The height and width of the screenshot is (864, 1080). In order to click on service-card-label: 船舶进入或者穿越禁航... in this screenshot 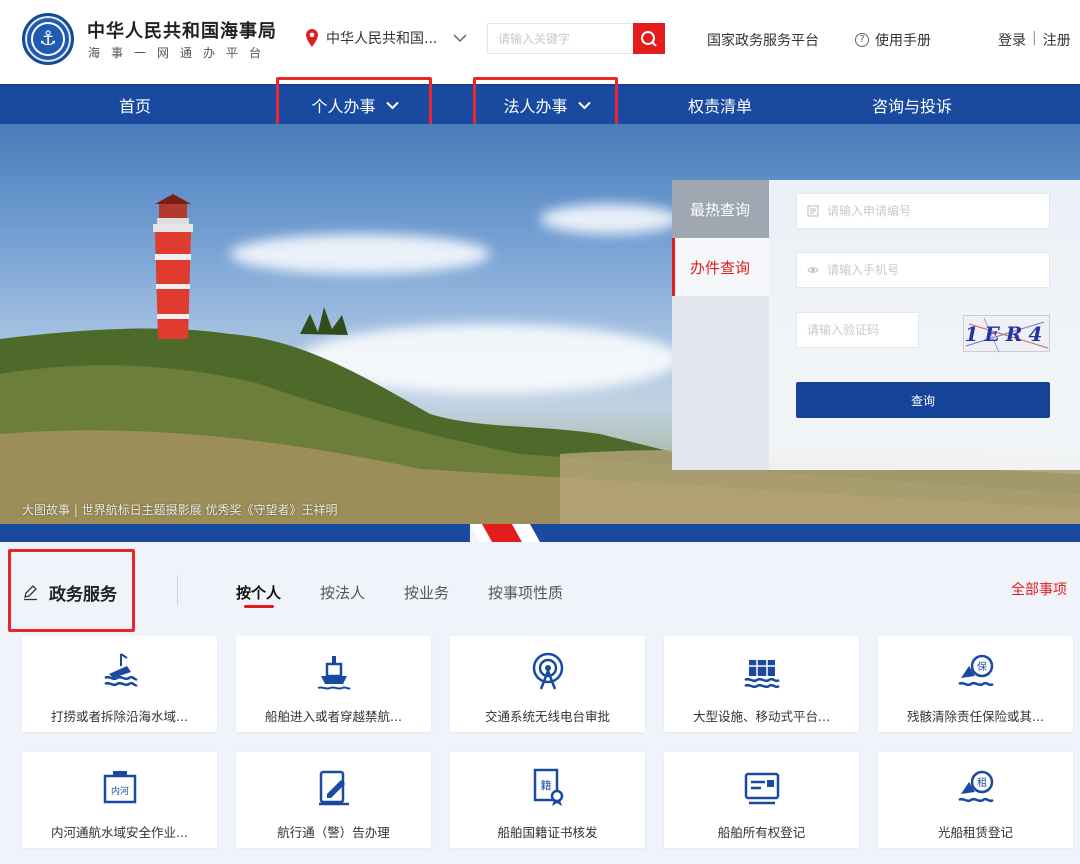, I will do `click(333, 716)`.